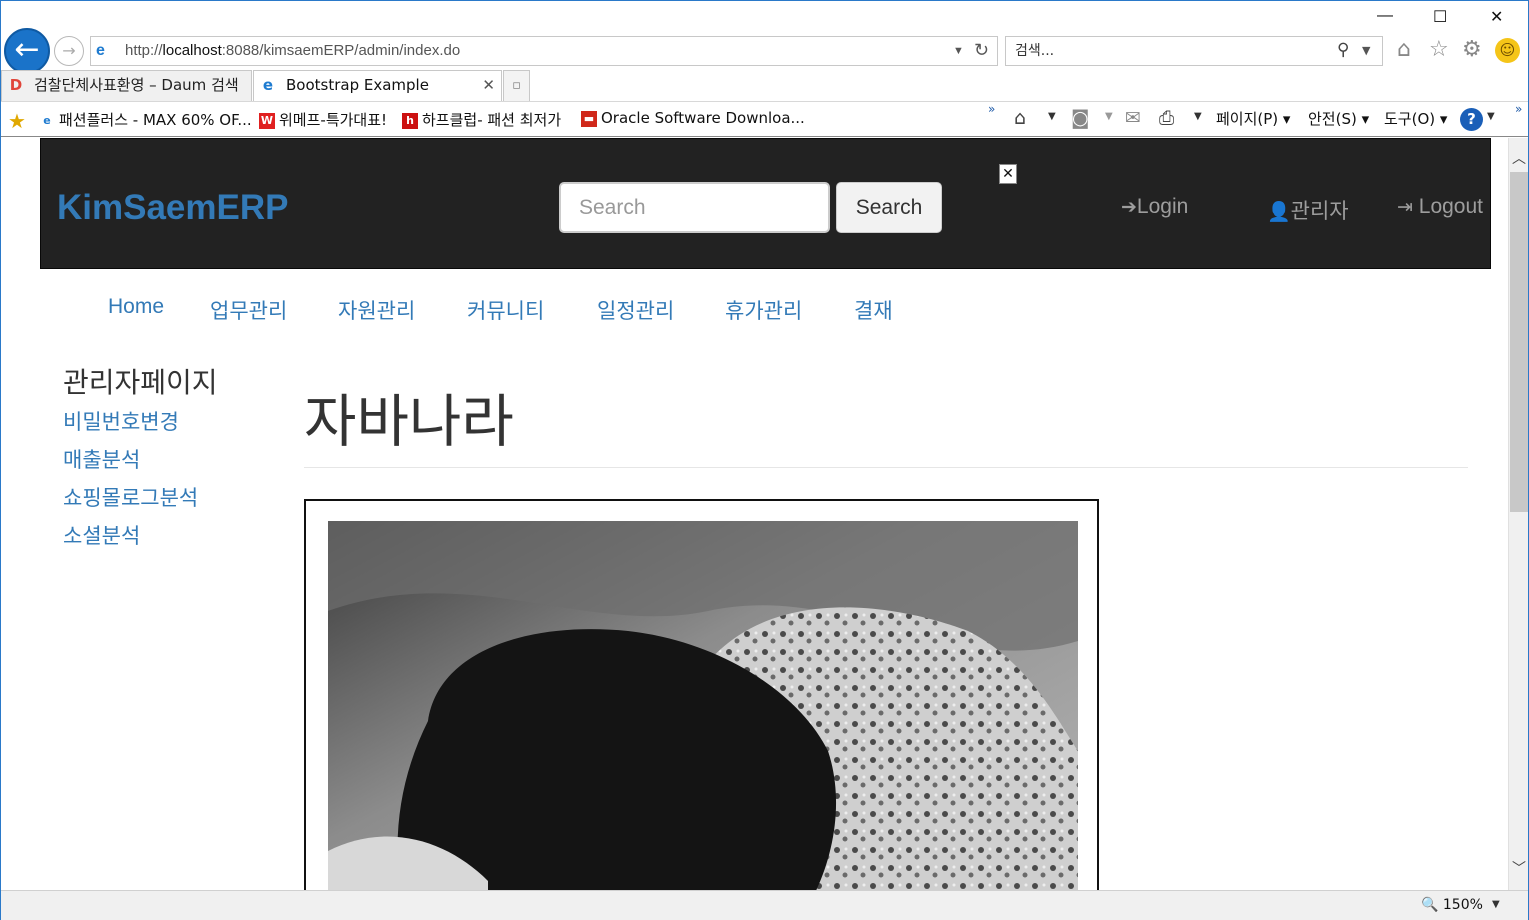 The width and height of the screenshot is (1529, 920). What do you see at coordinates (136, 307) in the screenshot?
I see `menu-home: Home` at bounding box center [136, 307].